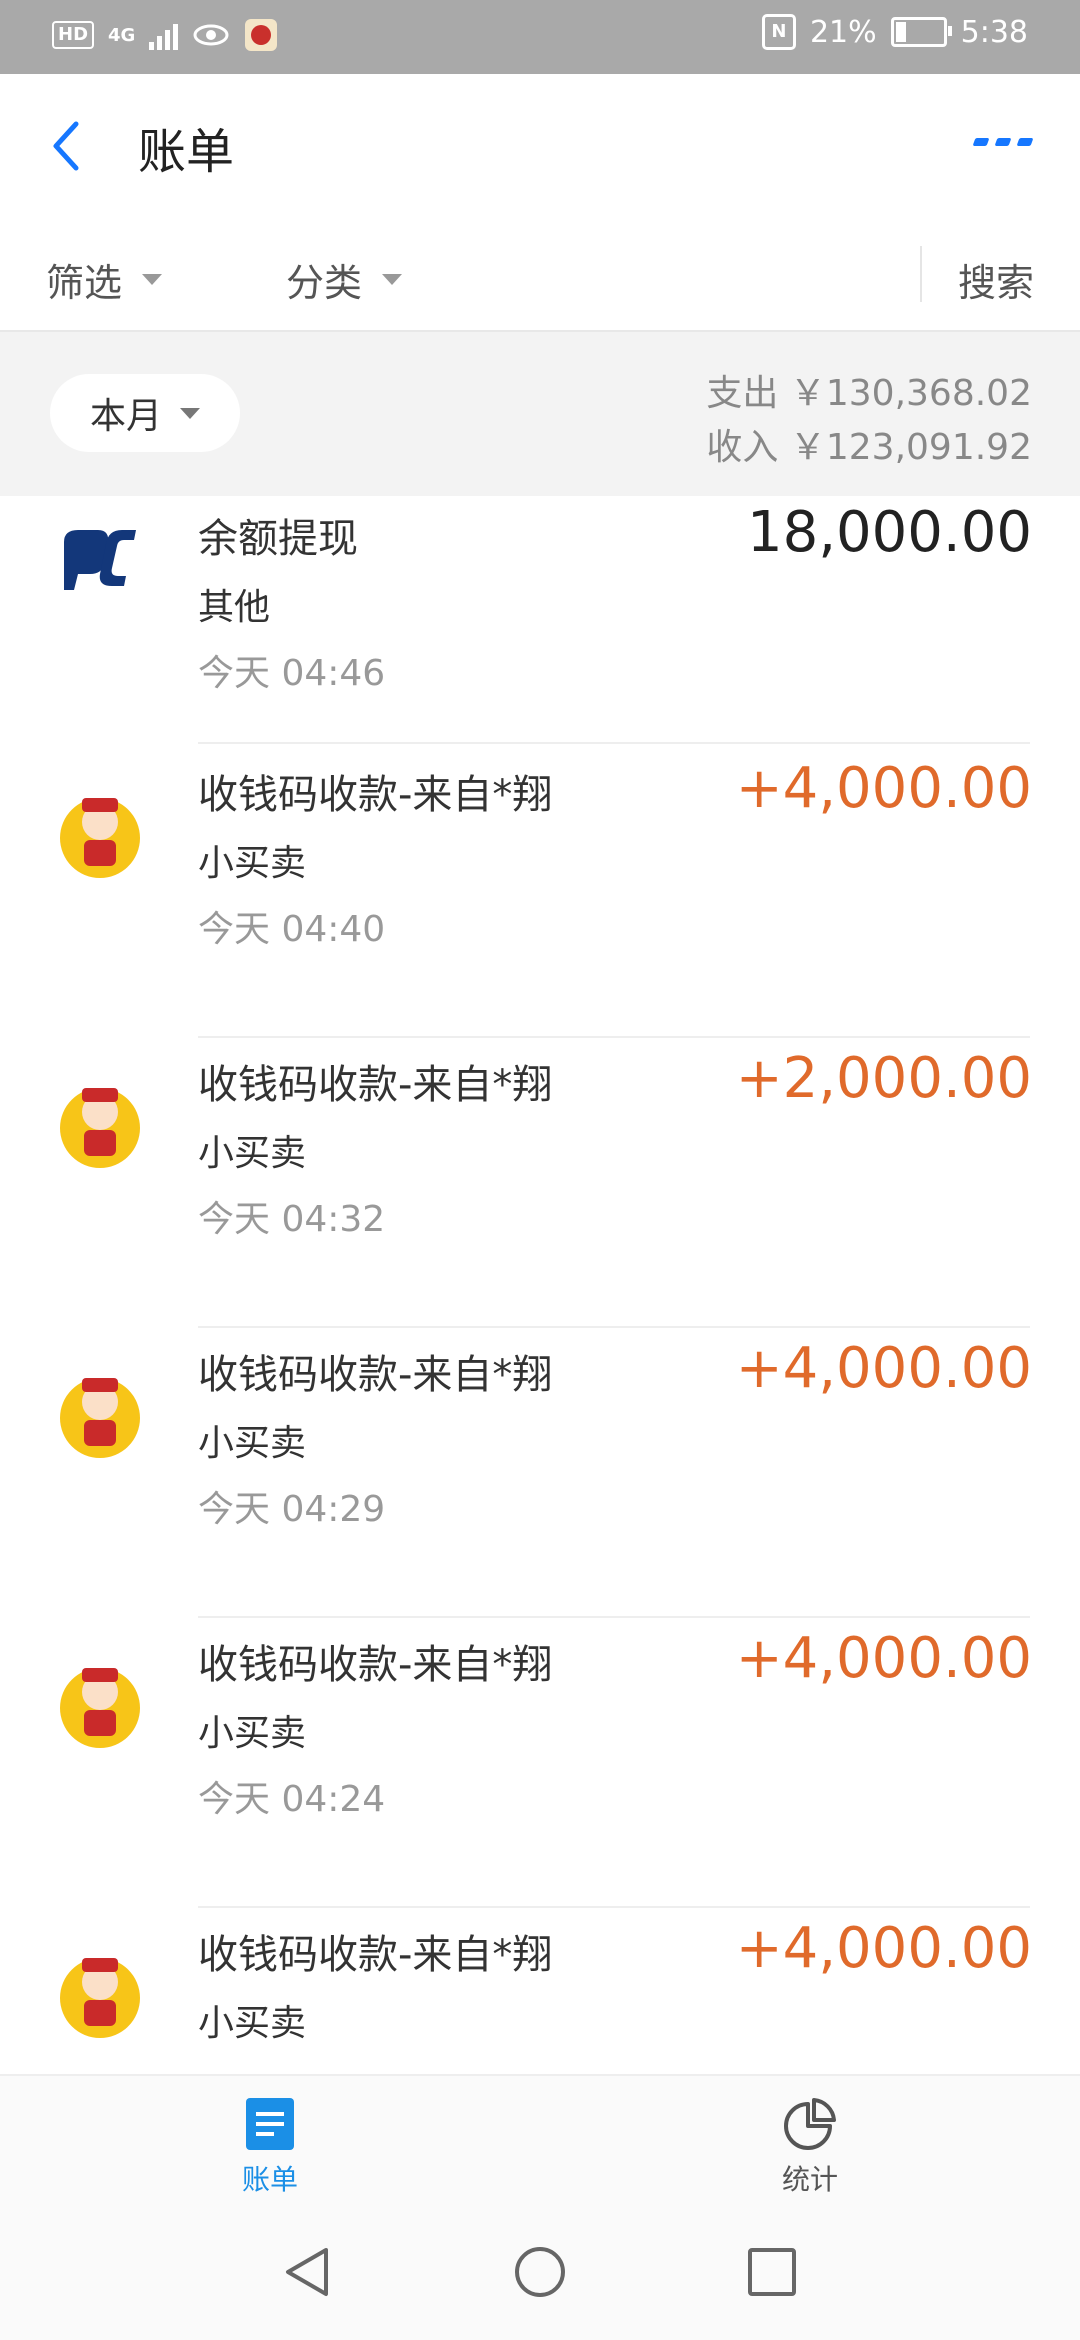 The width and height of the screenshot is (1080, 2340). I want to click on bank-logo-icon, so click(100, 560).